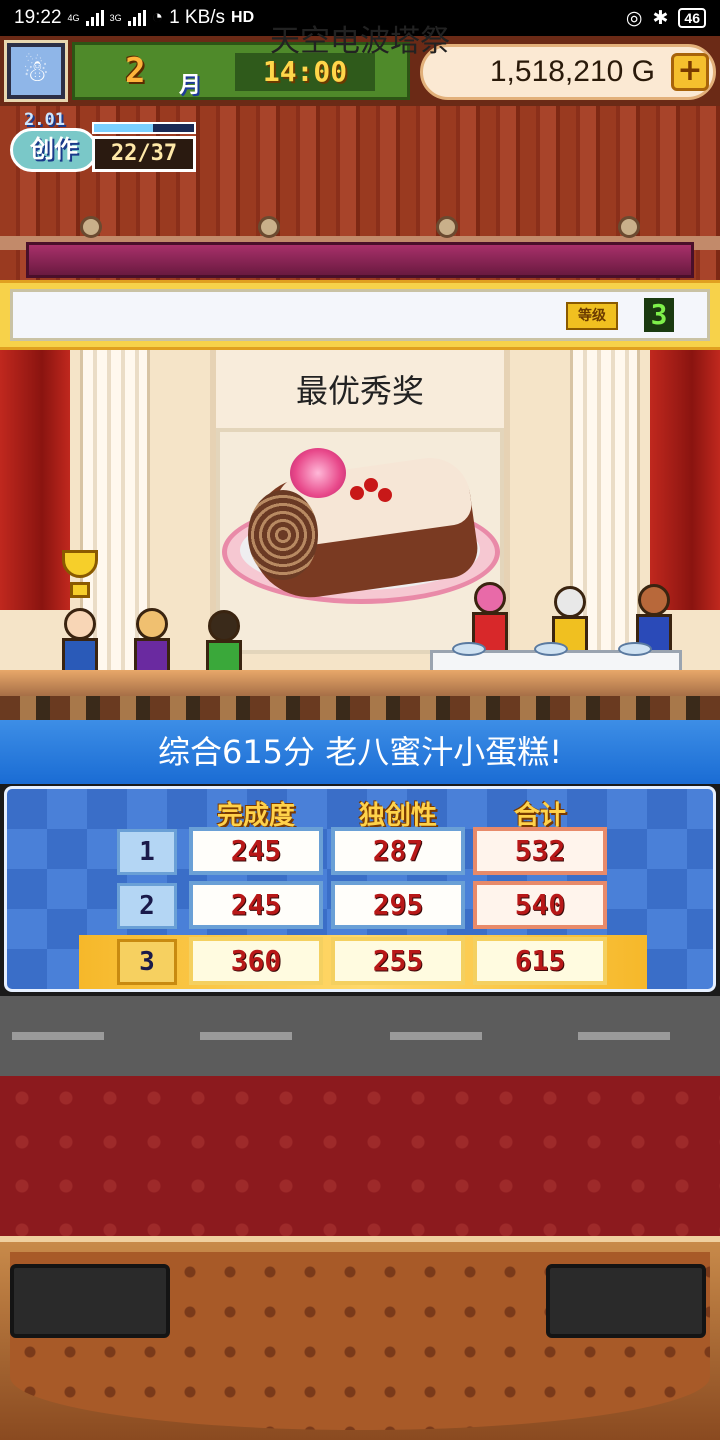 This screenshot has width=720, height=1440. What do you see at coordinates (144, 154) in the screenshot?
I see `create-progress-count: 22/37` at bounding box center [144, 154].